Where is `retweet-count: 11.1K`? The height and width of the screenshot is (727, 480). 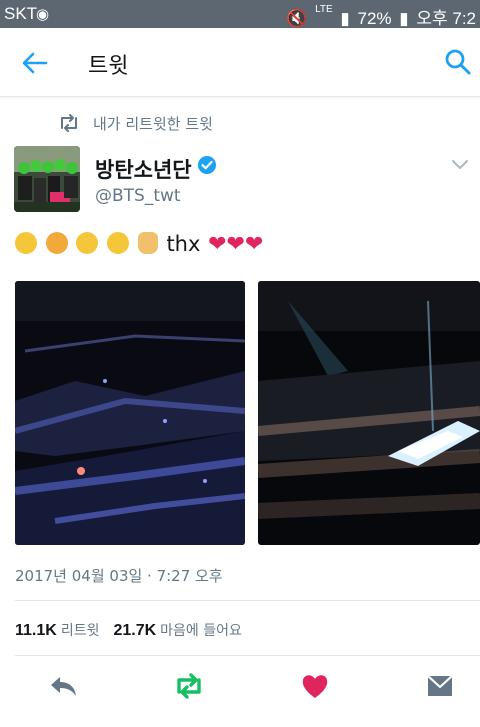 retweet-count: 11.1K is located at coordinates (36, 630).